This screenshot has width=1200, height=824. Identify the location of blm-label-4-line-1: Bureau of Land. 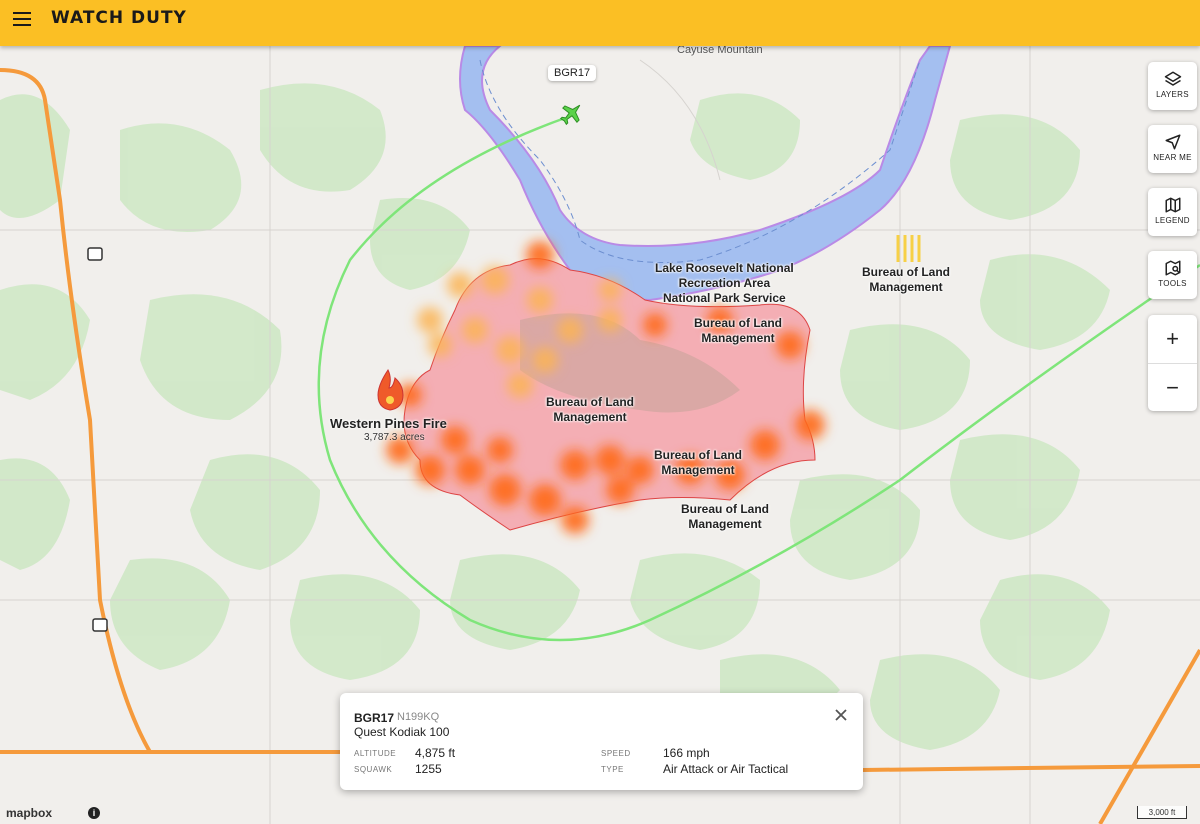
(698, 455).